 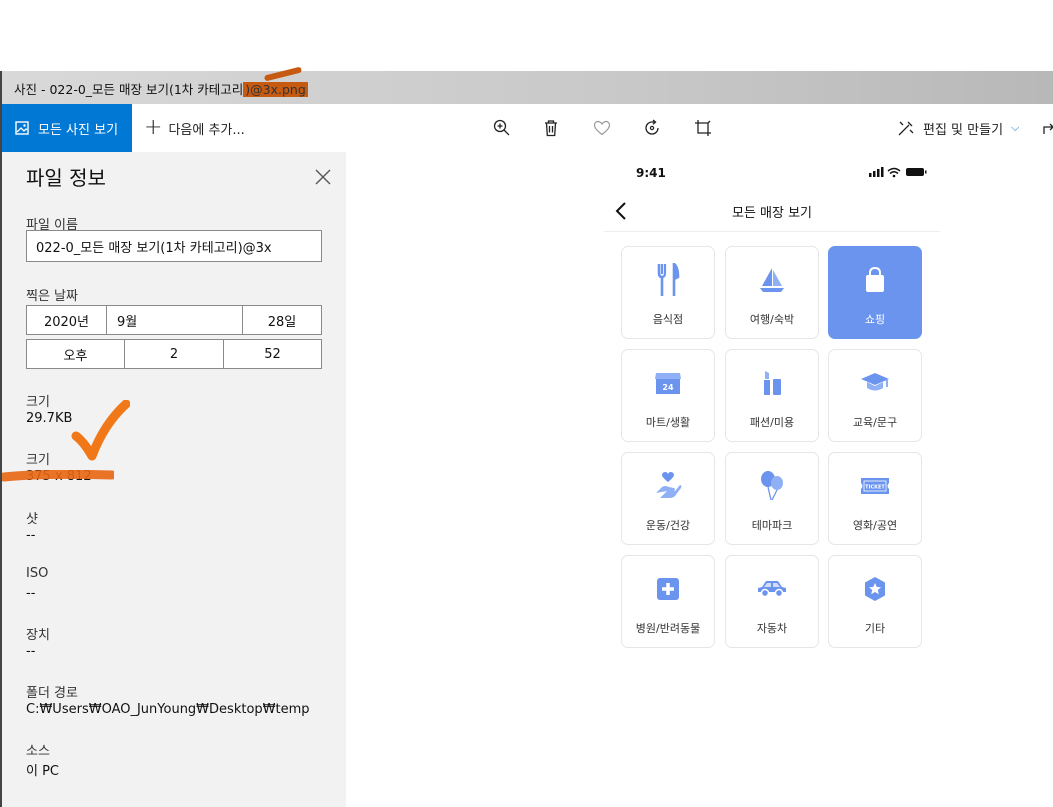 What do you see at coordinates (875, 319) in the screenshot?
I see `category-label: 쇼핑` at bounding box center [875, 319].